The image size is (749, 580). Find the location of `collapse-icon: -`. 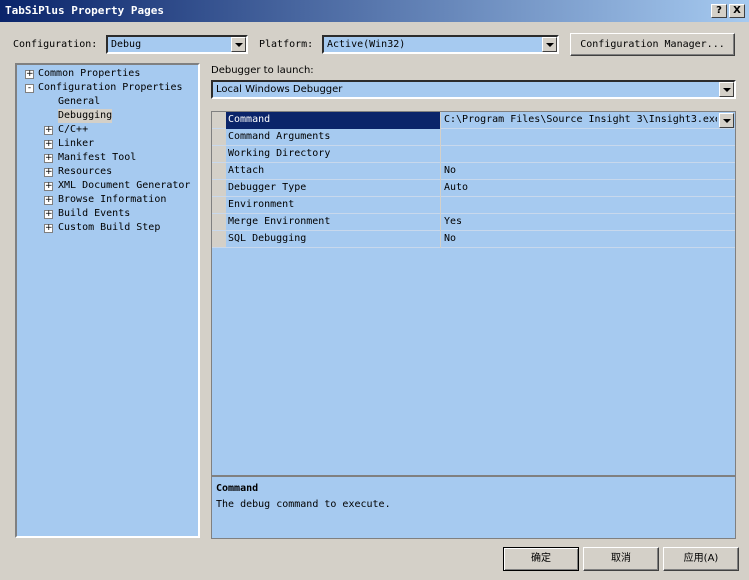

collapse-icon: - is located at coordinates (29, 88).